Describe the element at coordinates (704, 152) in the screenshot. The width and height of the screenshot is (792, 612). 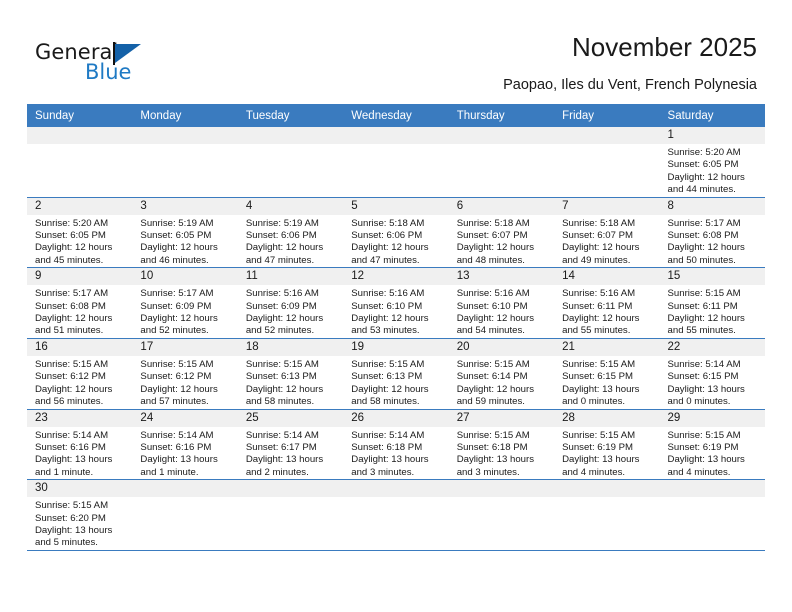
I see `sunrise-text: Sunrise: 5:20 AM` at that location.